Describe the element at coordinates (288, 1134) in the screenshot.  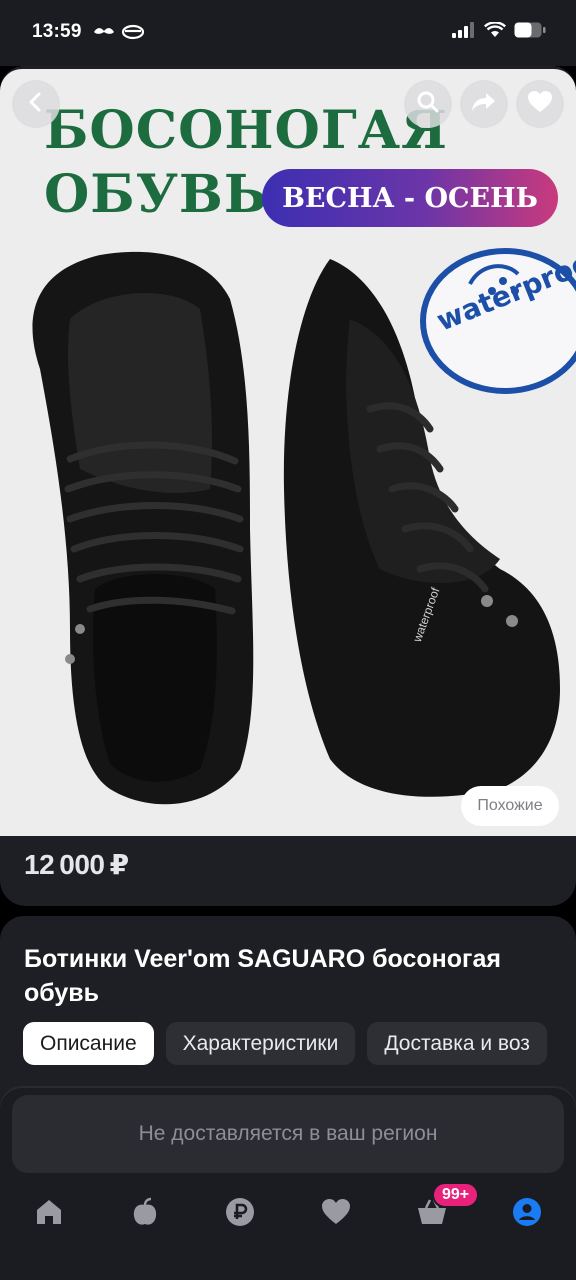
I see `region-unavailable-notice: Не доставляется в ваш регион` at that location.